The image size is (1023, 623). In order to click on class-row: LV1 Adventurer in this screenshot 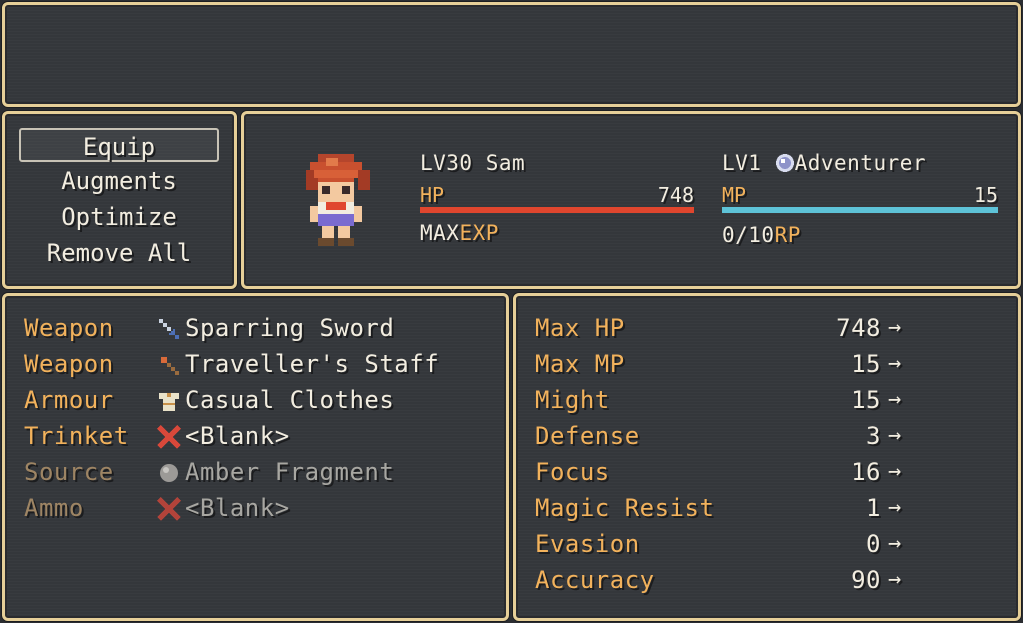, I will do `click(824, 163)`.